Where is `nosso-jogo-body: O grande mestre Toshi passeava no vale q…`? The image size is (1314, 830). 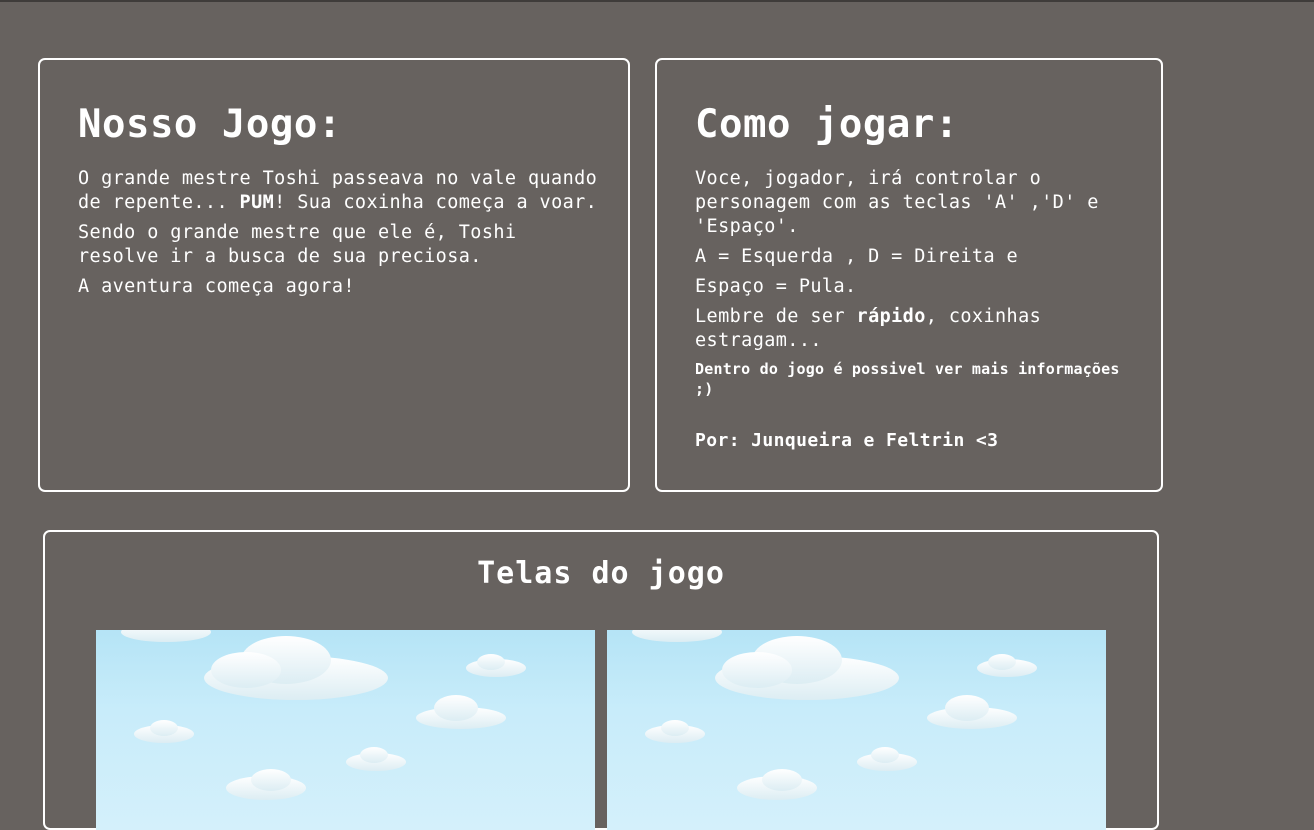
nosso-jogo-body: O grande mestre Toshi passeava no vale q… is located at coordinates (338, 236).